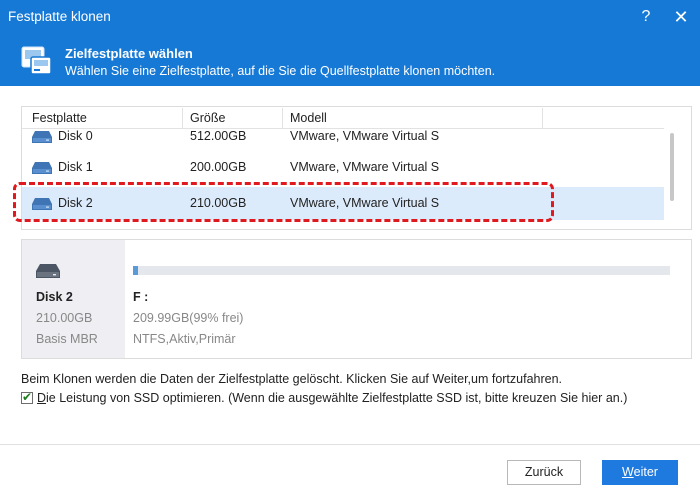 The width and height of the screenshot is (700, 500). I want to click on partition-usage-fill, so click(136, 270).